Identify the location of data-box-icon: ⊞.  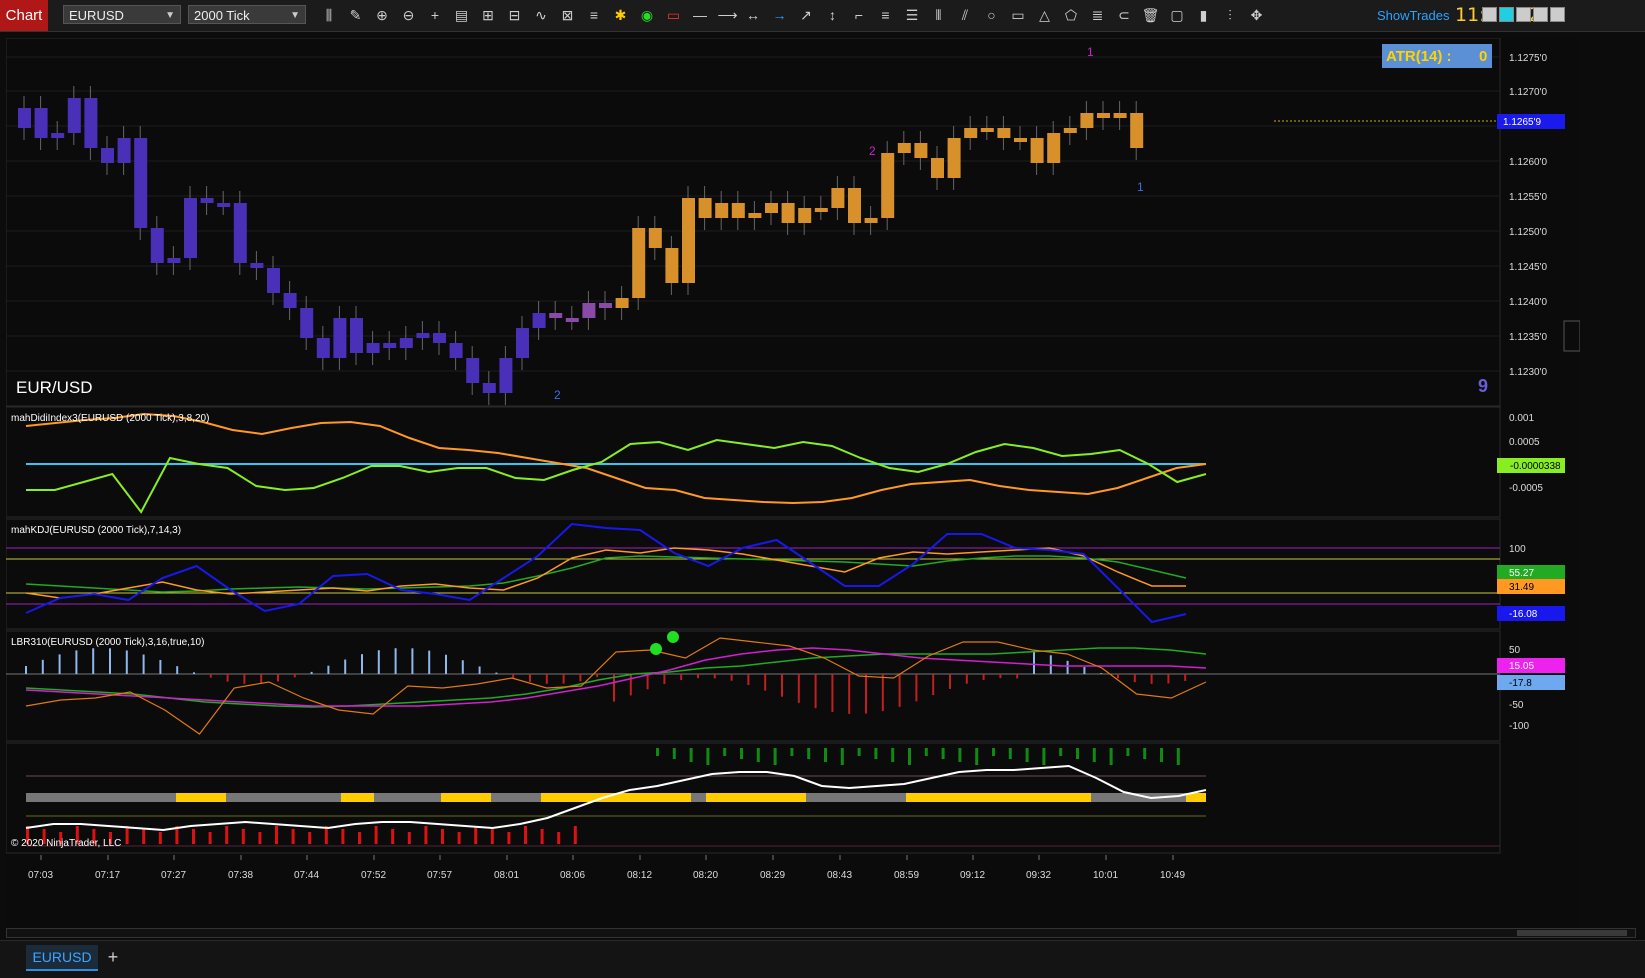
(488, 15).